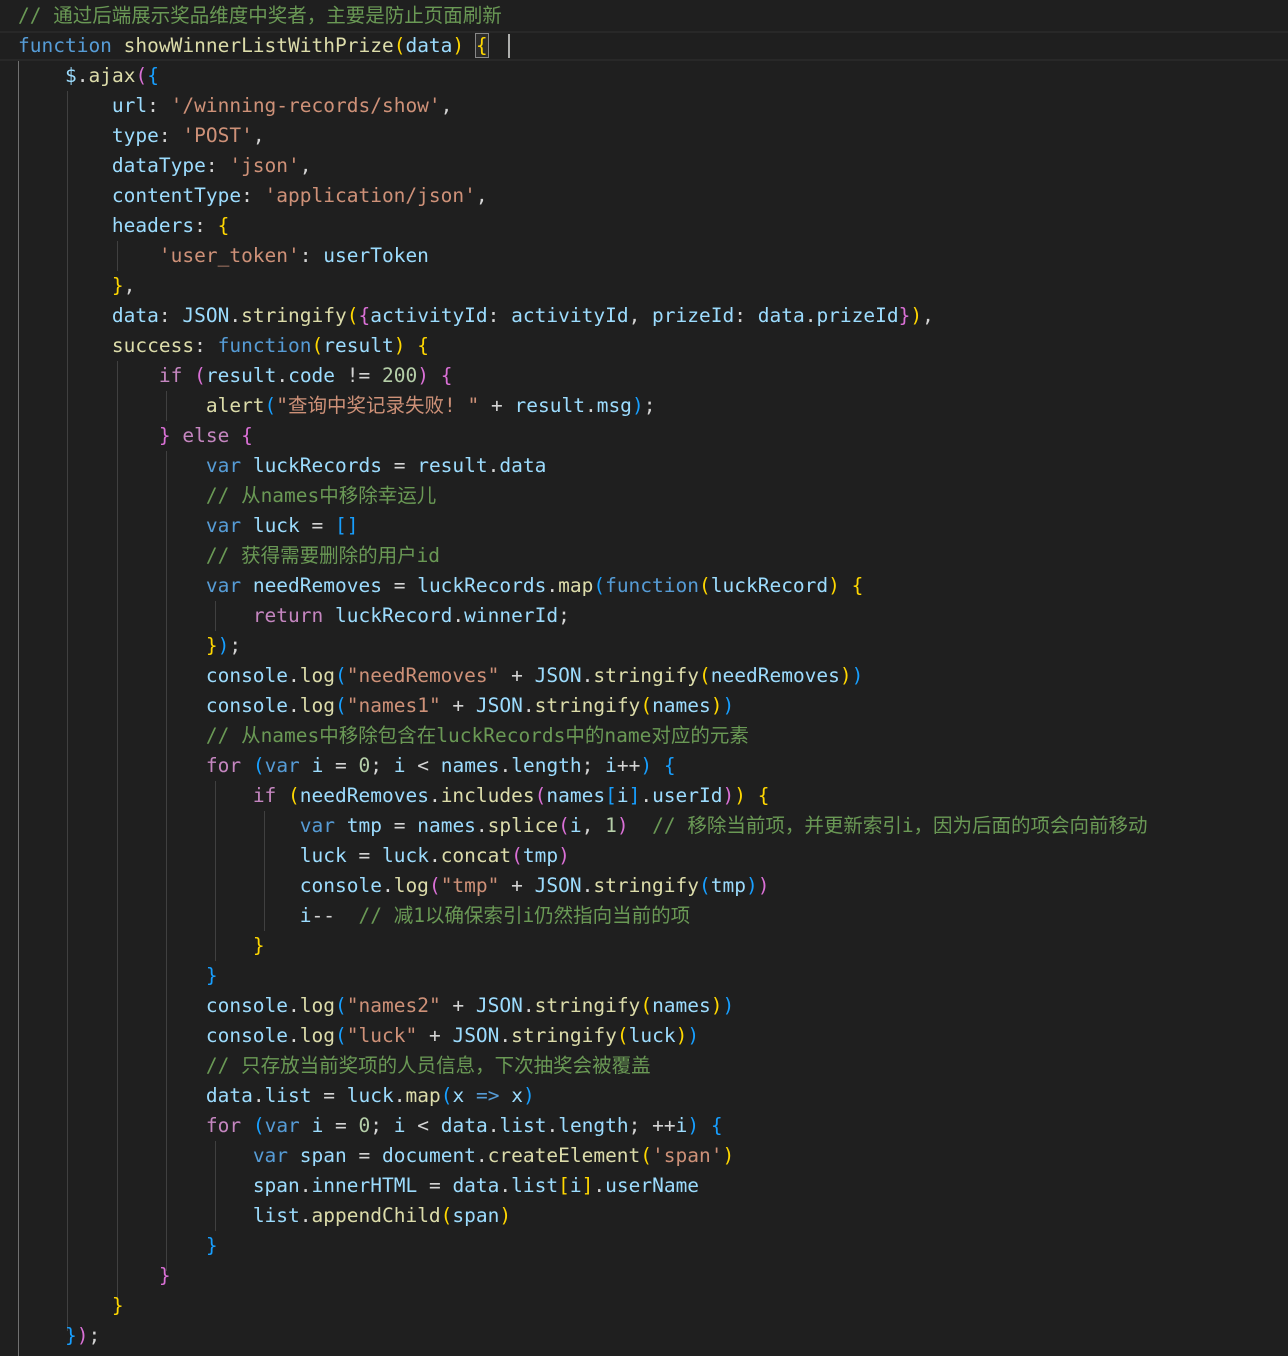  Describe the element at coordinates (376, 1215) in the screenshot. I see `code-token: appendChild` at that location.